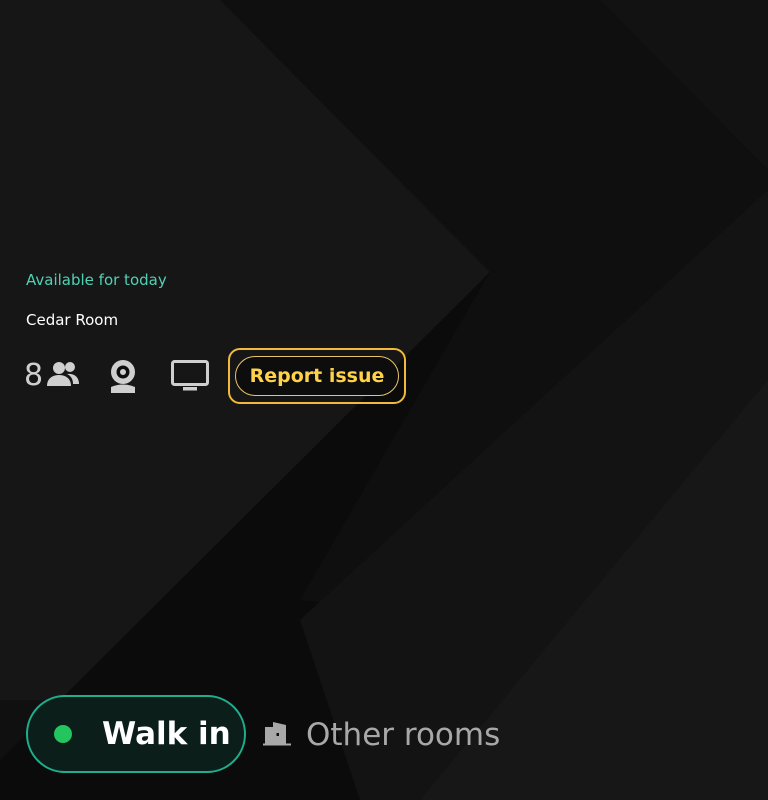 Image resolution: width=768 pixels, height=800 pixels. Describe the element at coordinates (96, 280) in the screenshot. I see `availability-status: Available for today` at that location.